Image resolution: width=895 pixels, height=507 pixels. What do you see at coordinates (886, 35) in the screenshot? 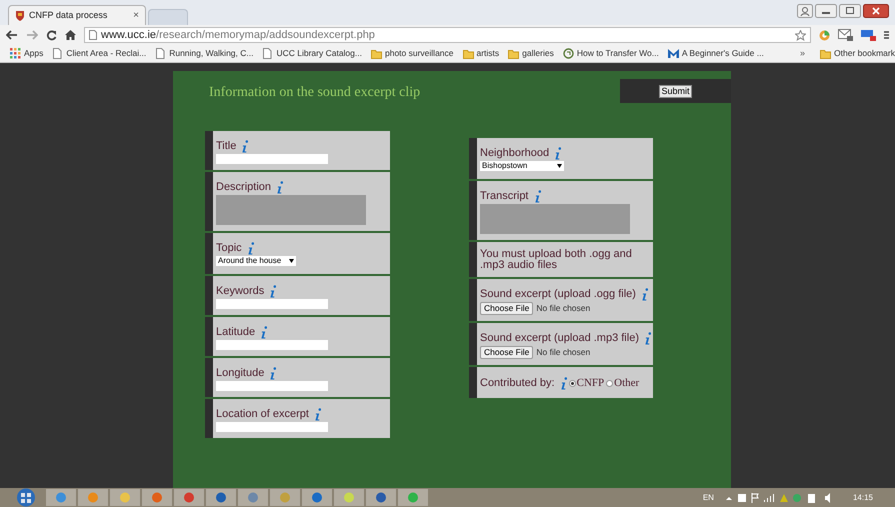
I see `menu-icon` at bounding box center [886, 35].